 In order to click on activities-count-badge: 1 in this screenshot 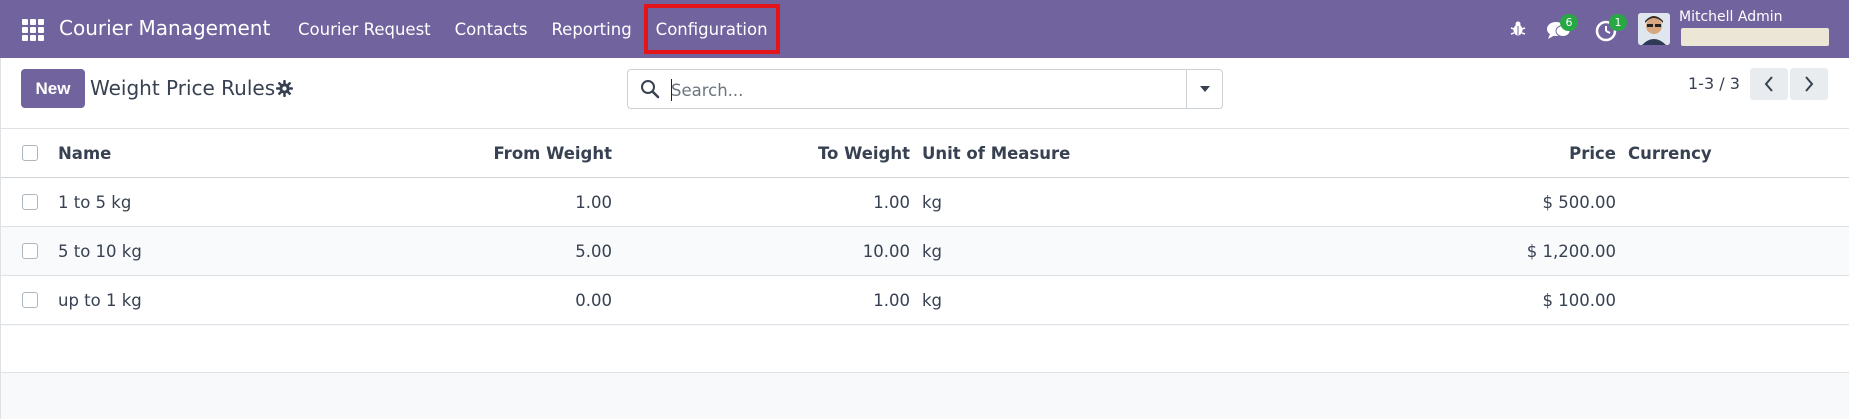, I will do `click(1618, 22)`.